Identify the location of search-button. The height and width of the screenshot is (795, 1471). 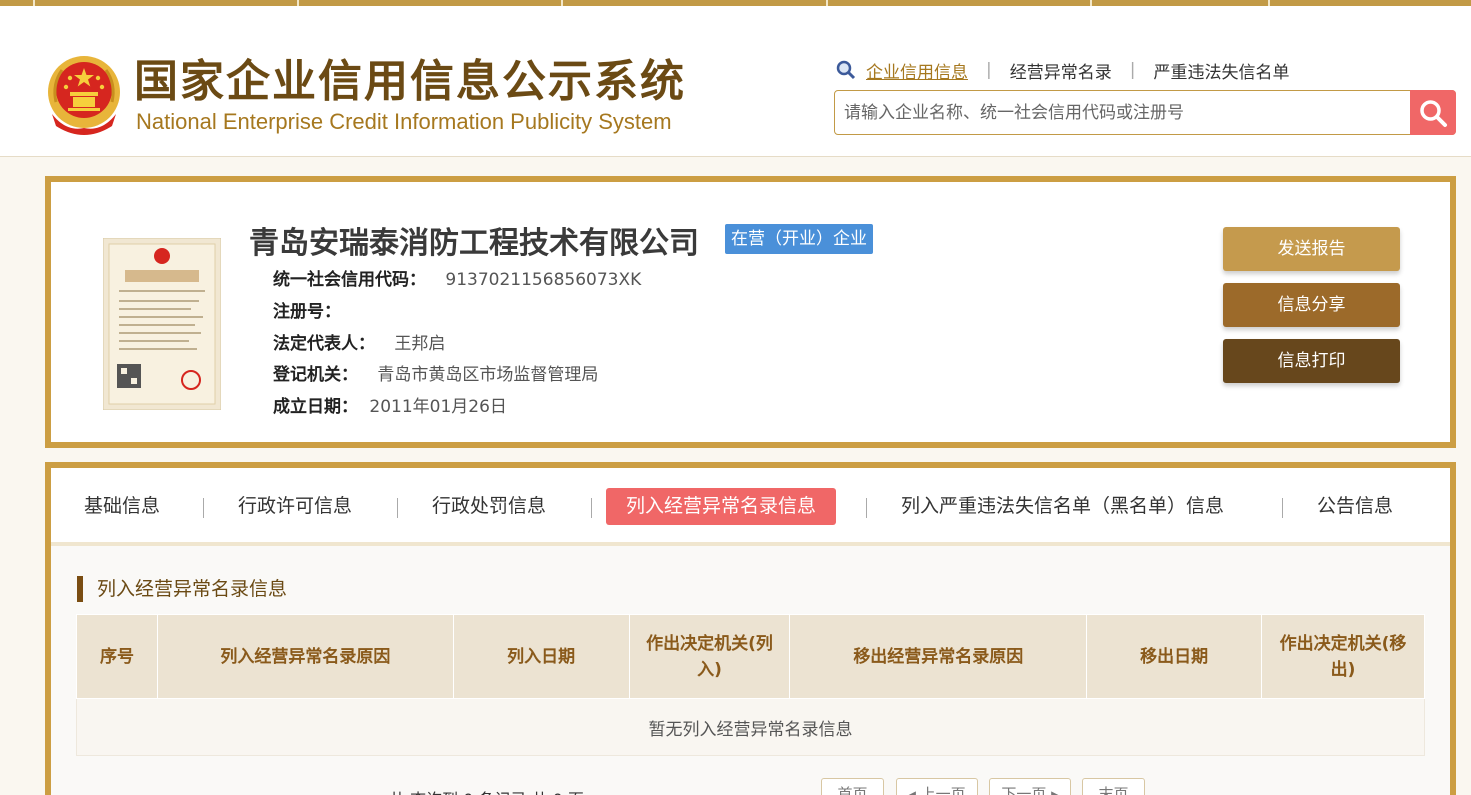
(1433, 112).